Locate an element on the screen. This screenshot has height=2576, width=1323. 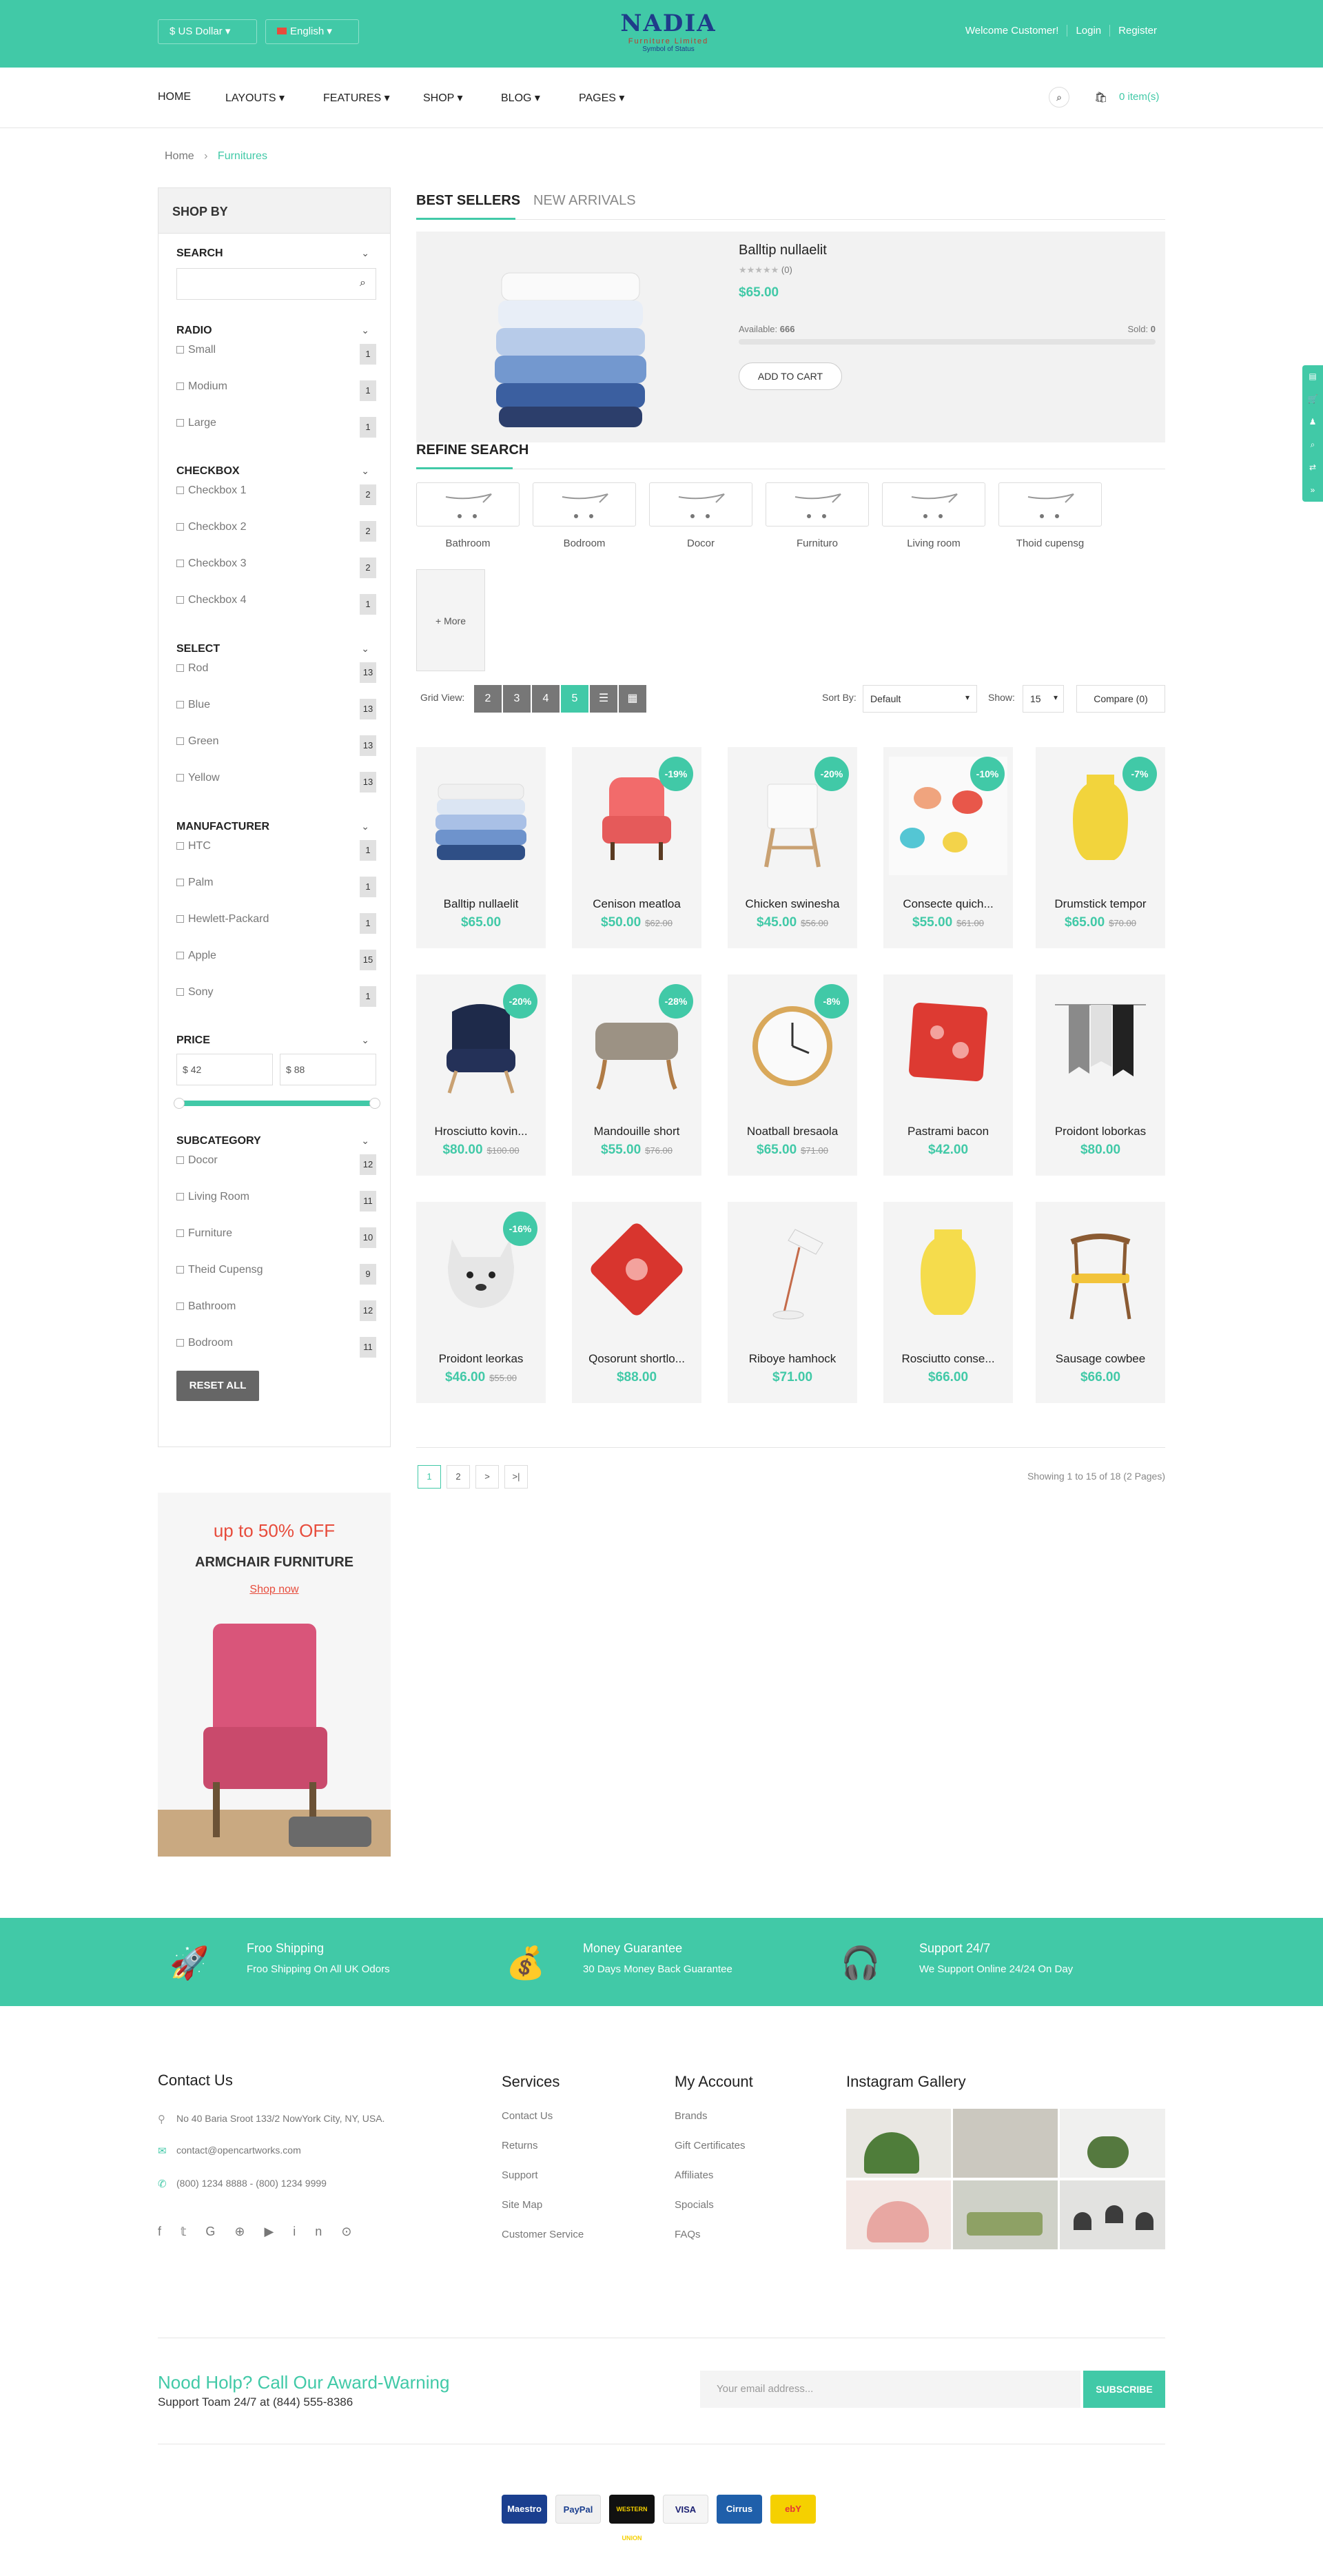
category-label: Bodroom is located at coordinates (584, 543).